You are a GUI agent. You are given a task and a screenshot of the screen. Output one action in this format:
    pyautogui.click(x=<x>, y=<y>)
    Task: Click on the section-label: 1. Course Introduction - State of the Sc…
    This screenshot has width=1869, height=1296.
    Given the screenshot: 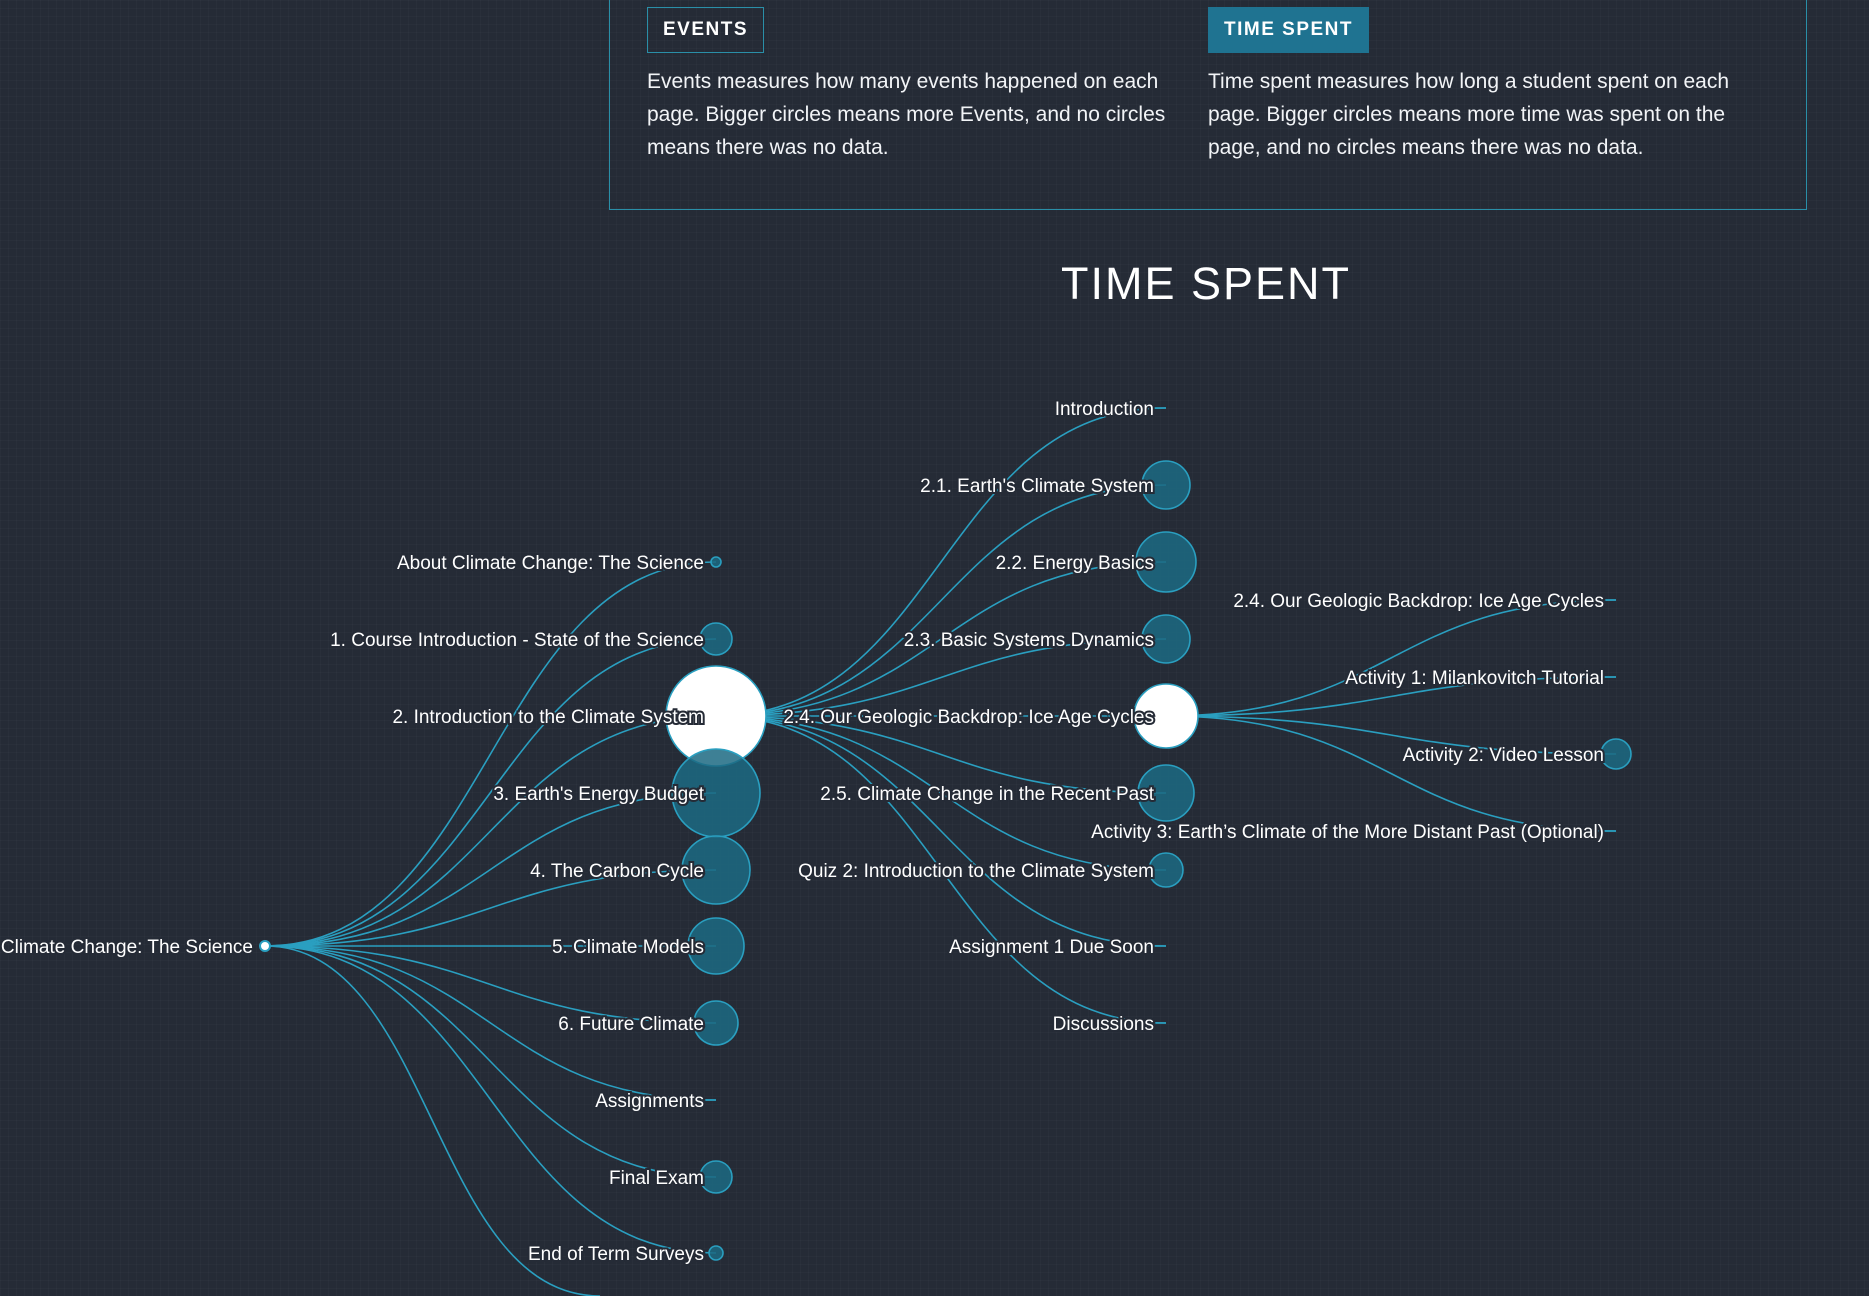 What is the action you would take?
    pyautogui.click(x=517, y=640)
    